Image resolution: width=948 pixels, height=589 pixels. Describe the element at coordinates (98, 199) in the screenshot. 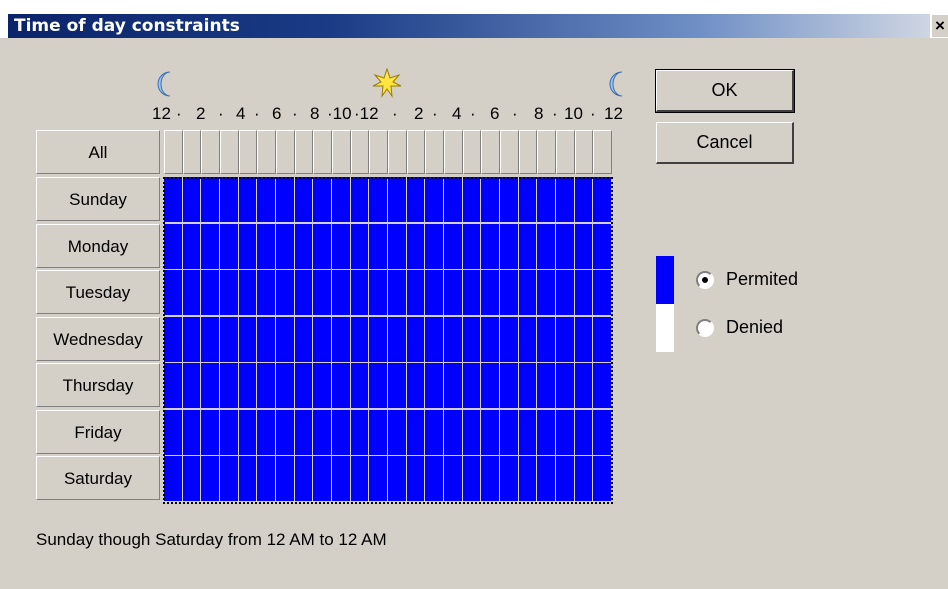

I see `day-button-sunday: Sunday` at that location.